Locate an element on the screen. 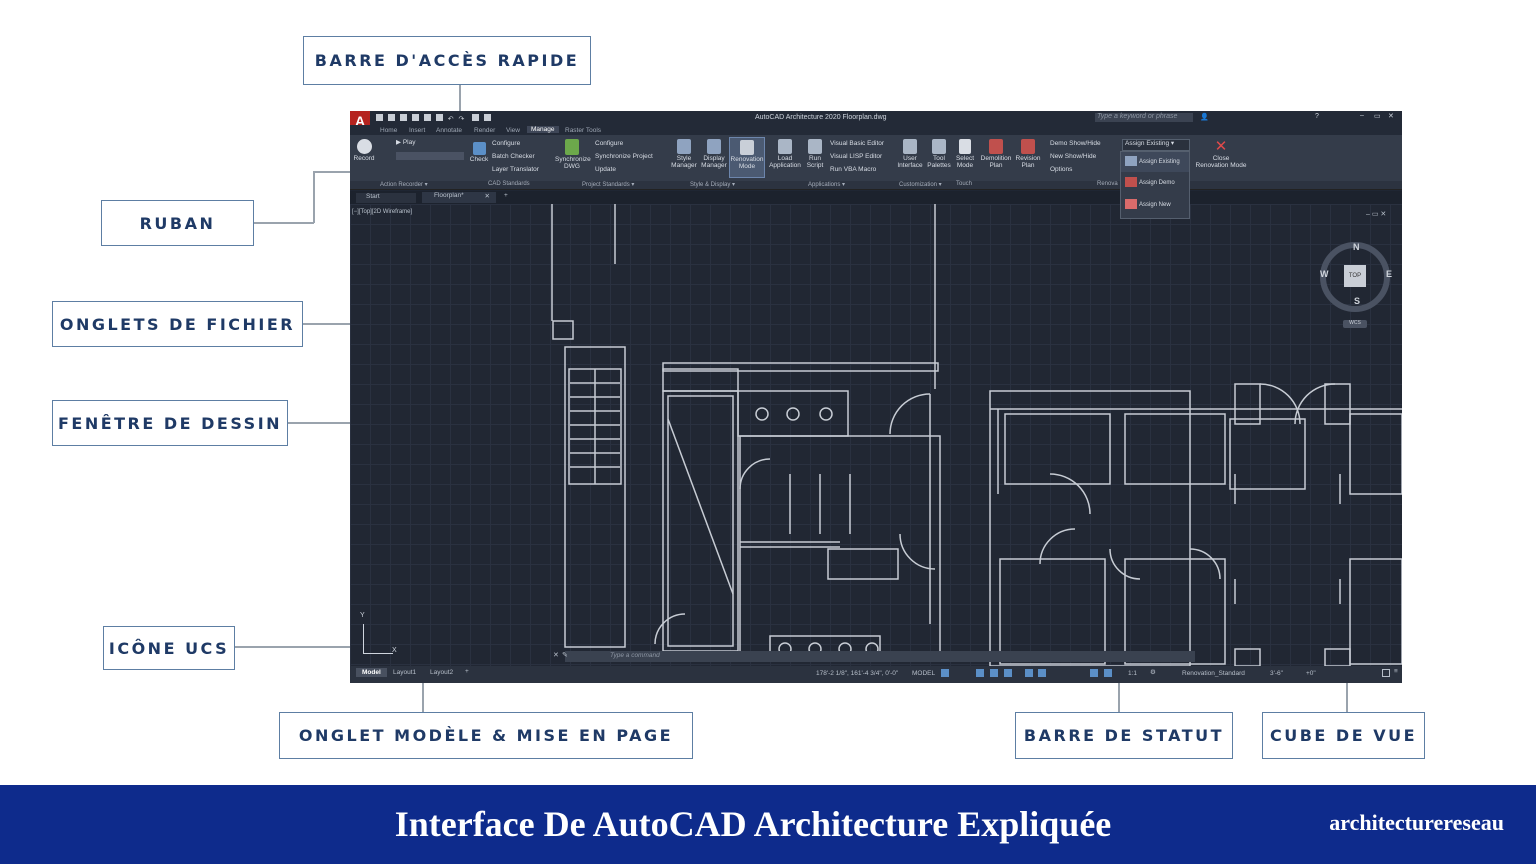  view-cube-east: E is located at coordinates (1389, 274).